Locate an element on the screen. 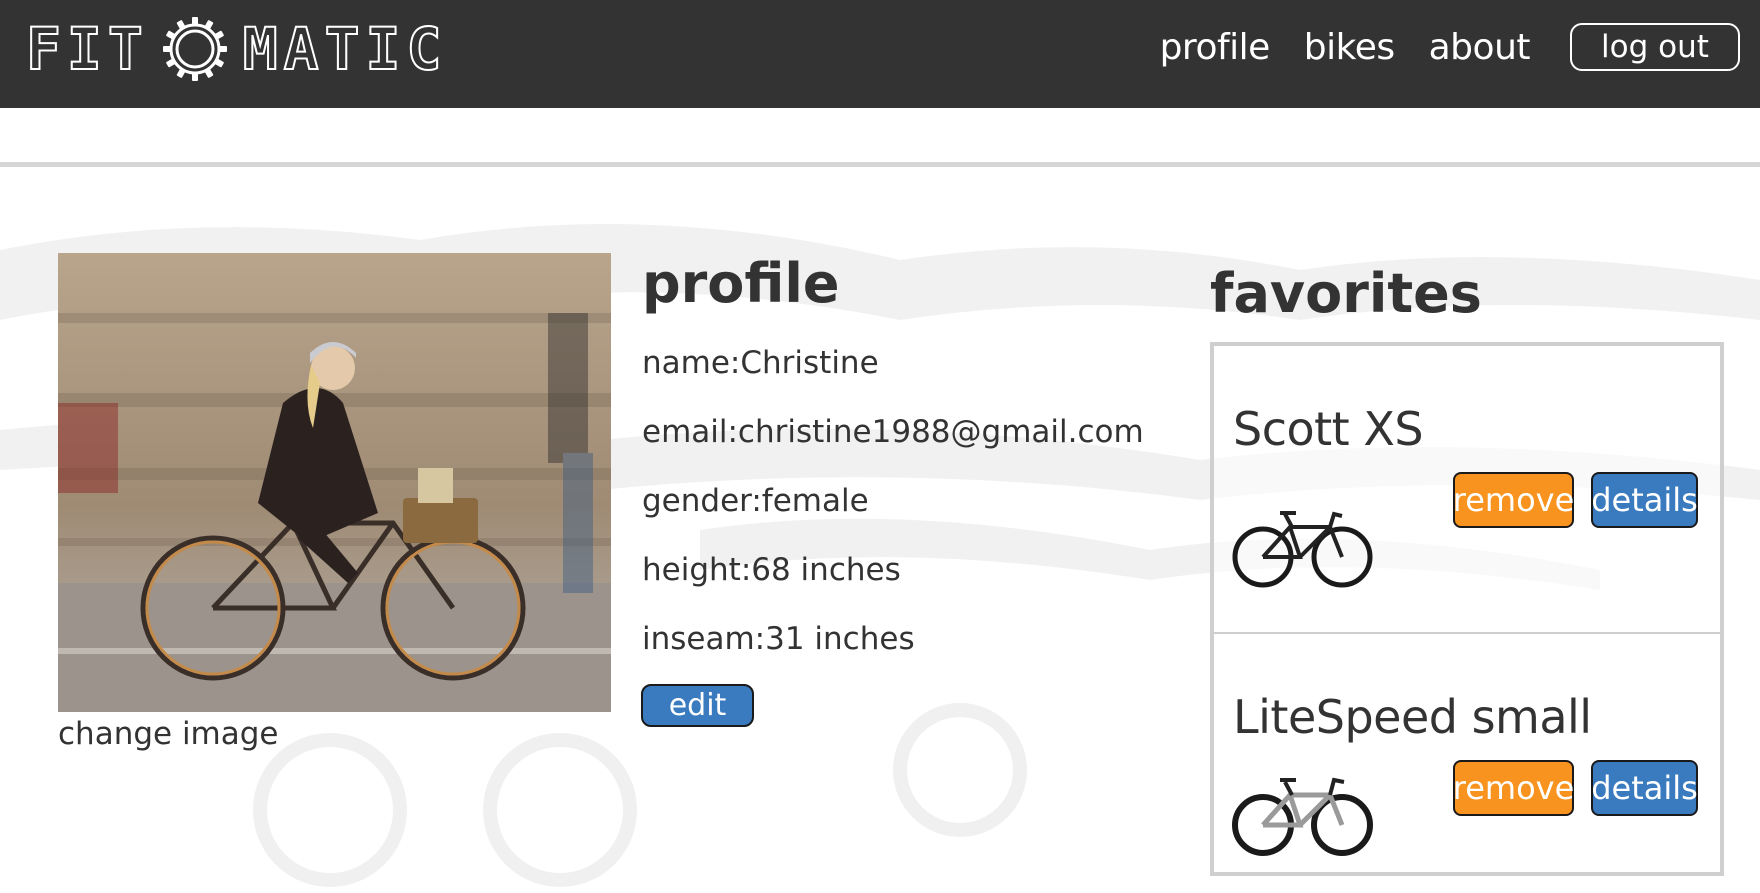  top-navbar: FIT MATIC profile bikes about log out is located at coordinates (880, 54).